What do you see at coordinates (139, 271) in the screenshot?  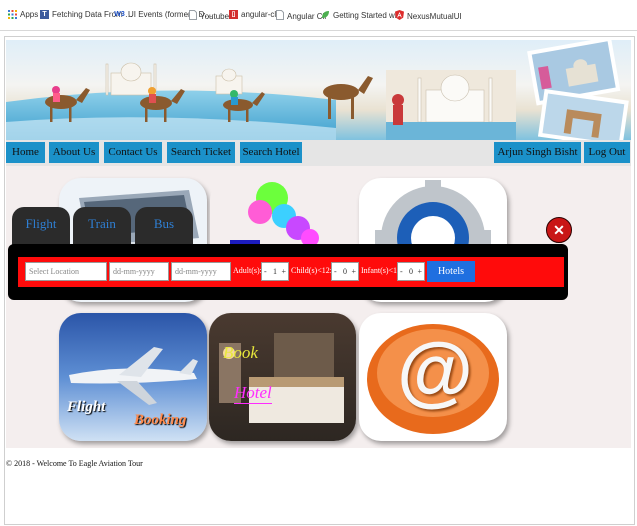 I see `checkin-date-input: dd-mm-yyyy` at bounding box center [139, 271].